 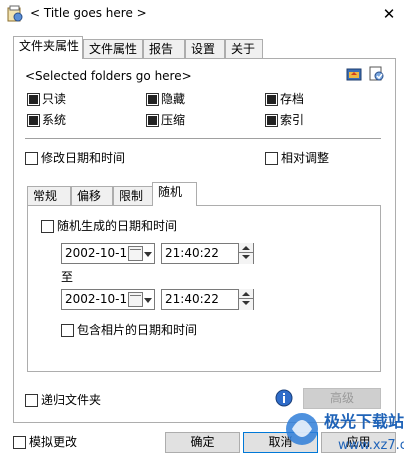 I want to click on to-date-picker: 2002-10-15, so click(x=108, y=299).